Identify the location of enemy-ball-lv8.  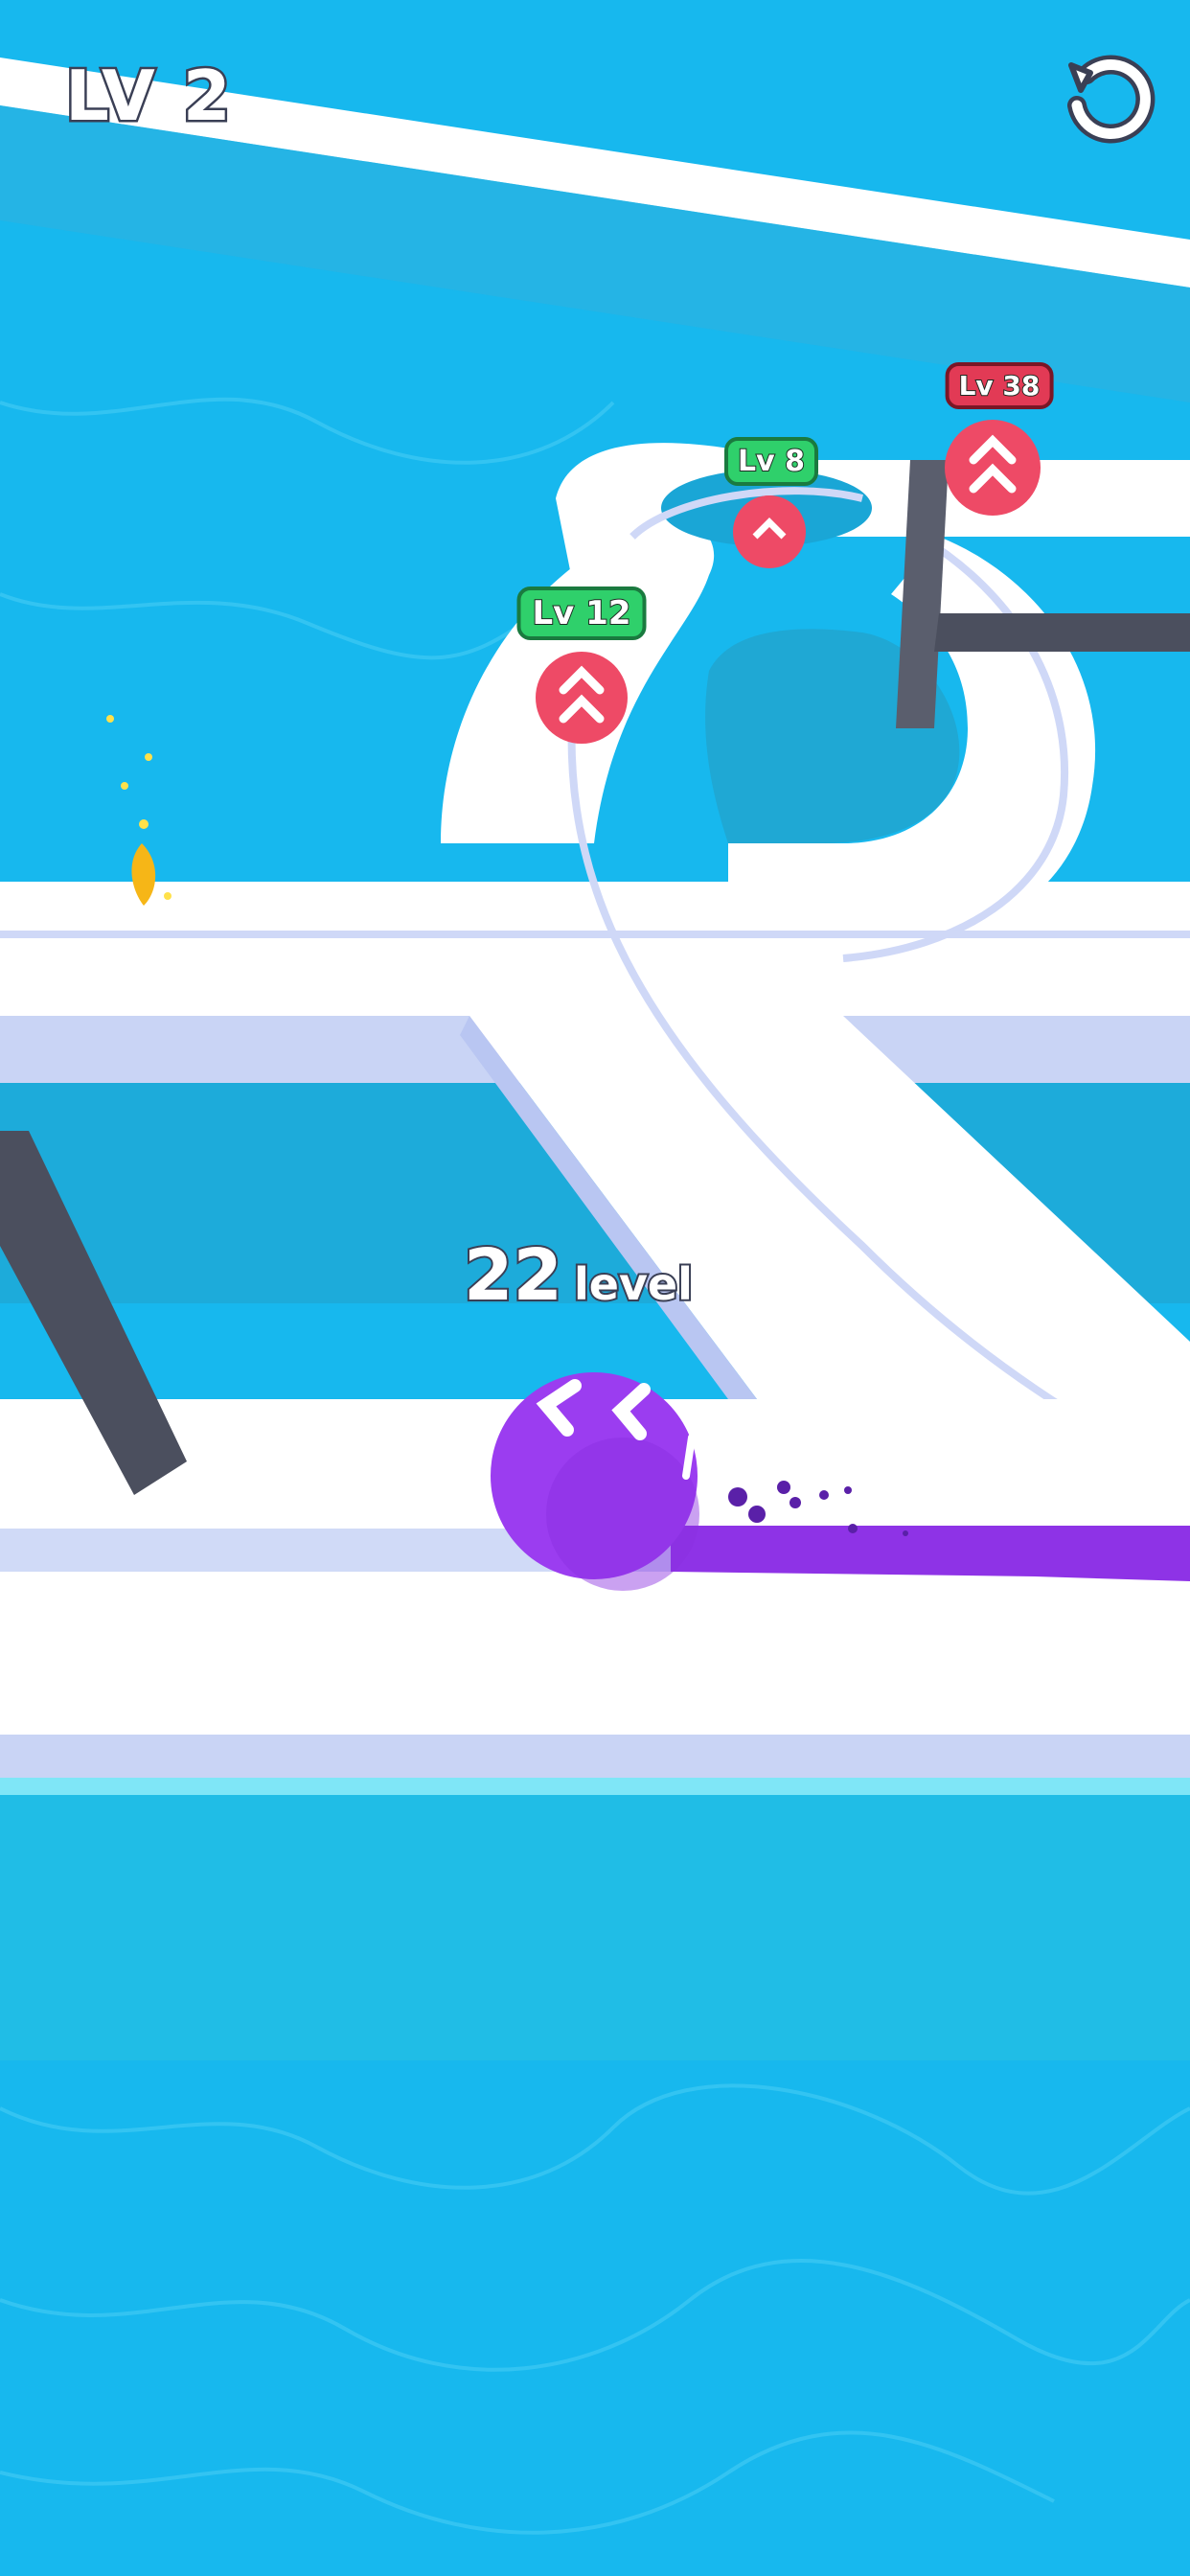
(770, 531).